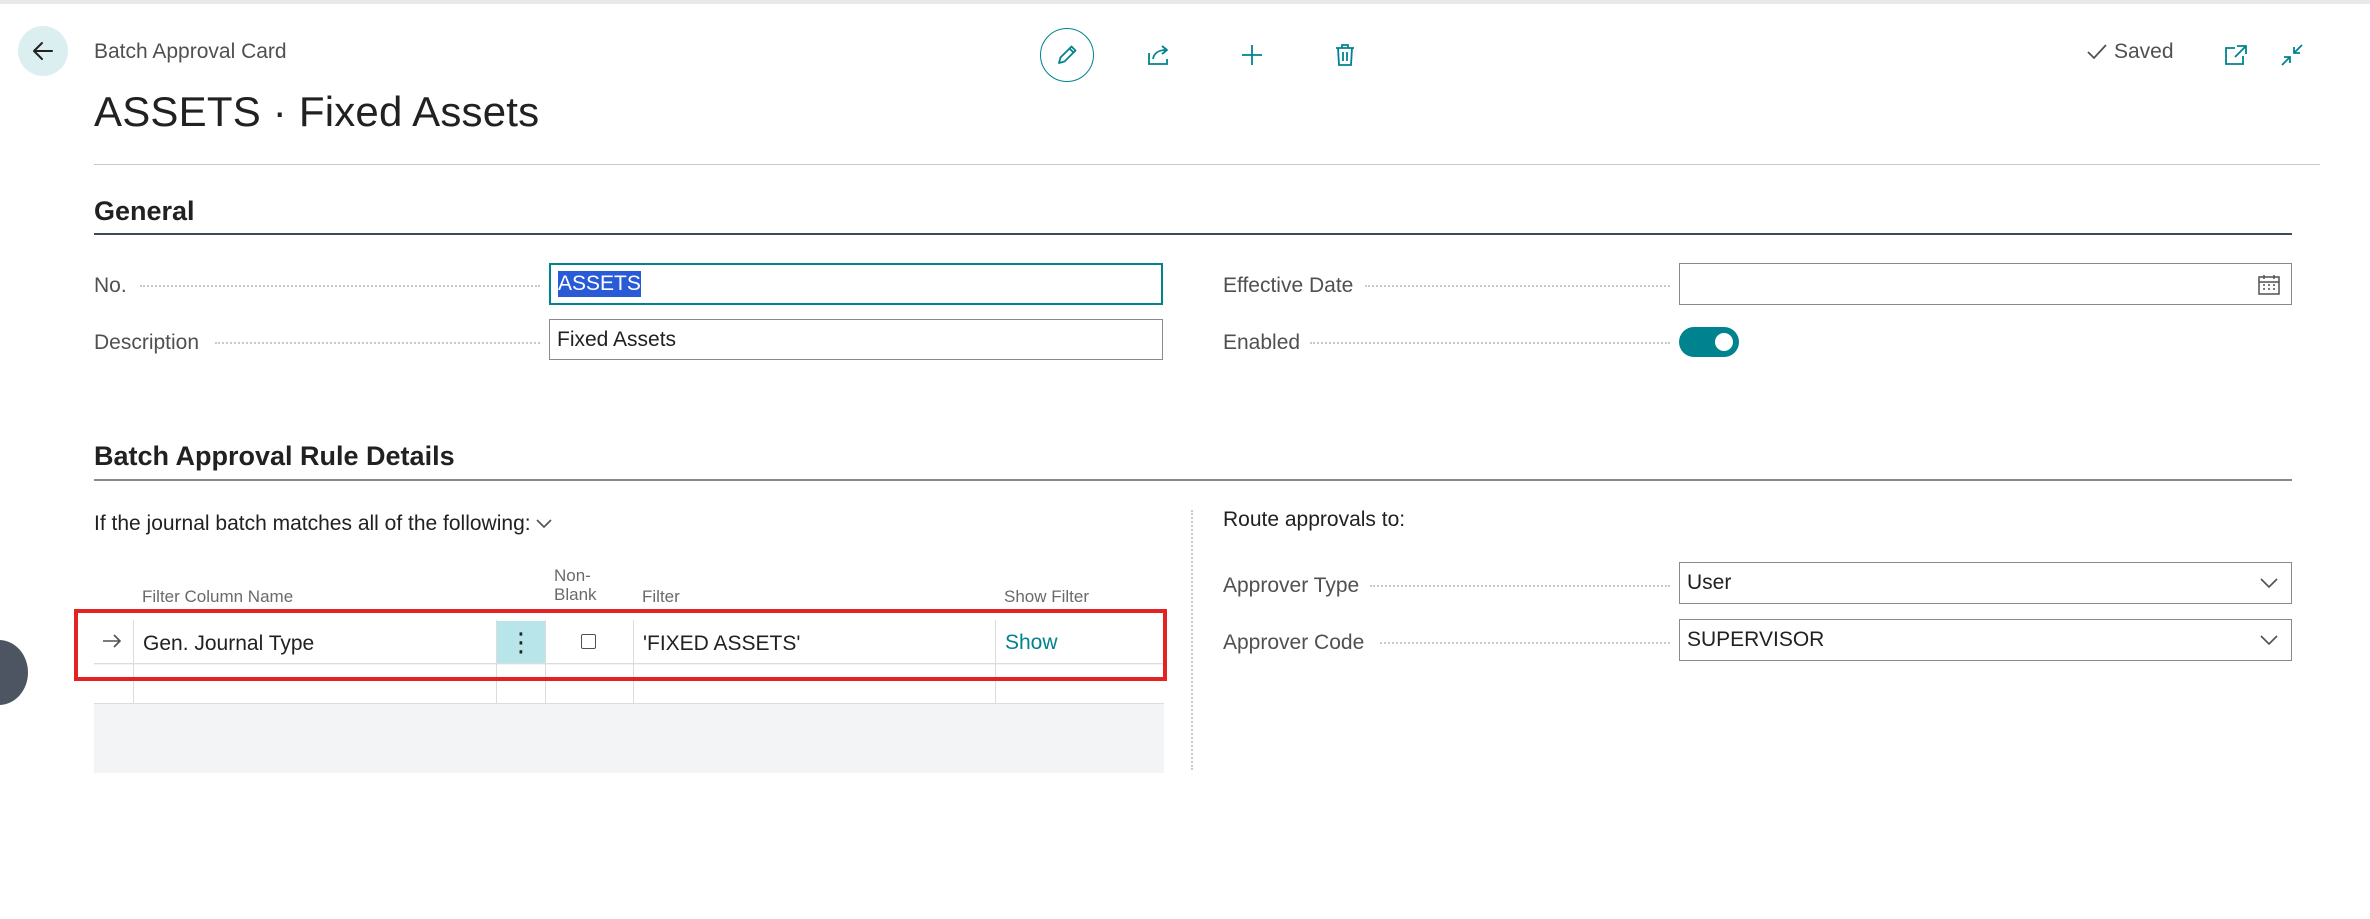 The height and width of the screenshot is (919, 2370). Describe the element at coordinates (1288, 285) in the screenshot. I see `effective-date-label: Effective Date` at that location.